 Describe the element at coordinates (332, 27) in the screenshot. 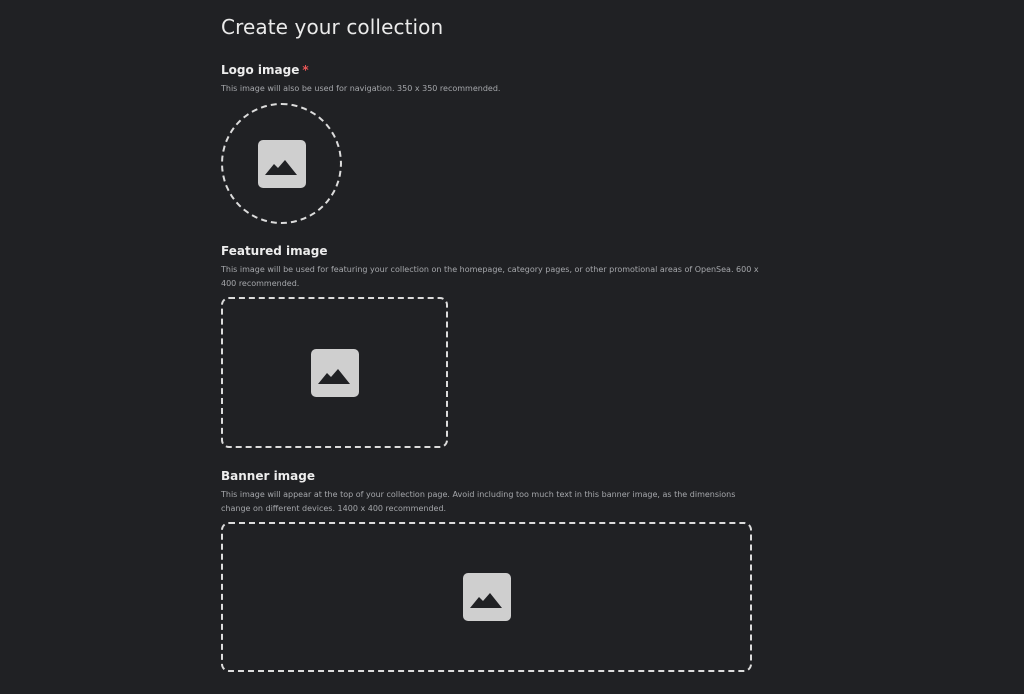

I see `page-title: Create your collection` at that location.